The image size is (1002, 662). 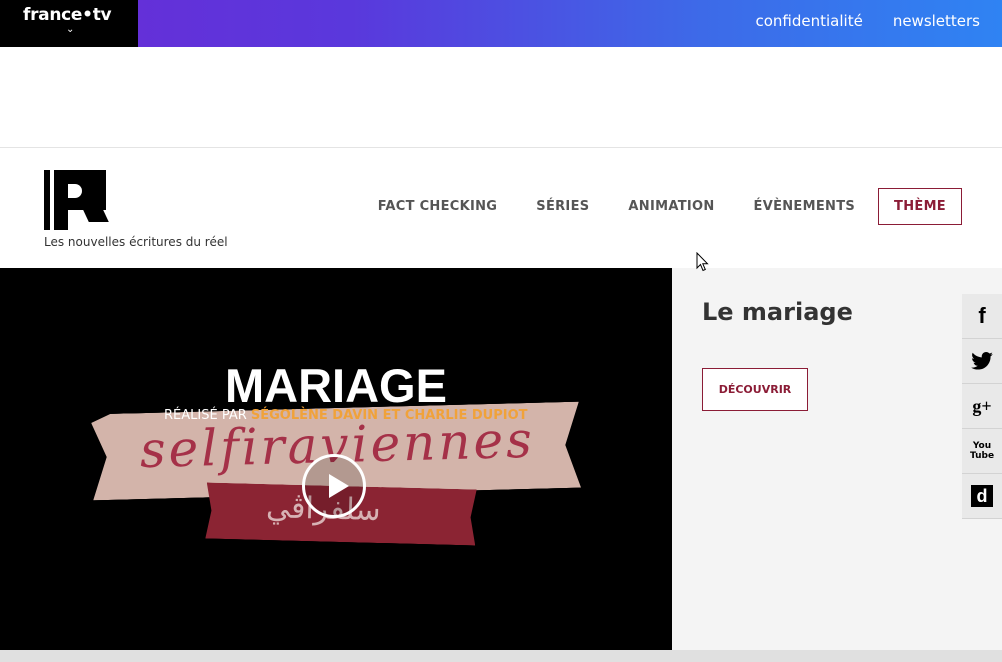 I want to click on site-tagline: Les nouvelles écritures du réel, so click(x=136, y=242).